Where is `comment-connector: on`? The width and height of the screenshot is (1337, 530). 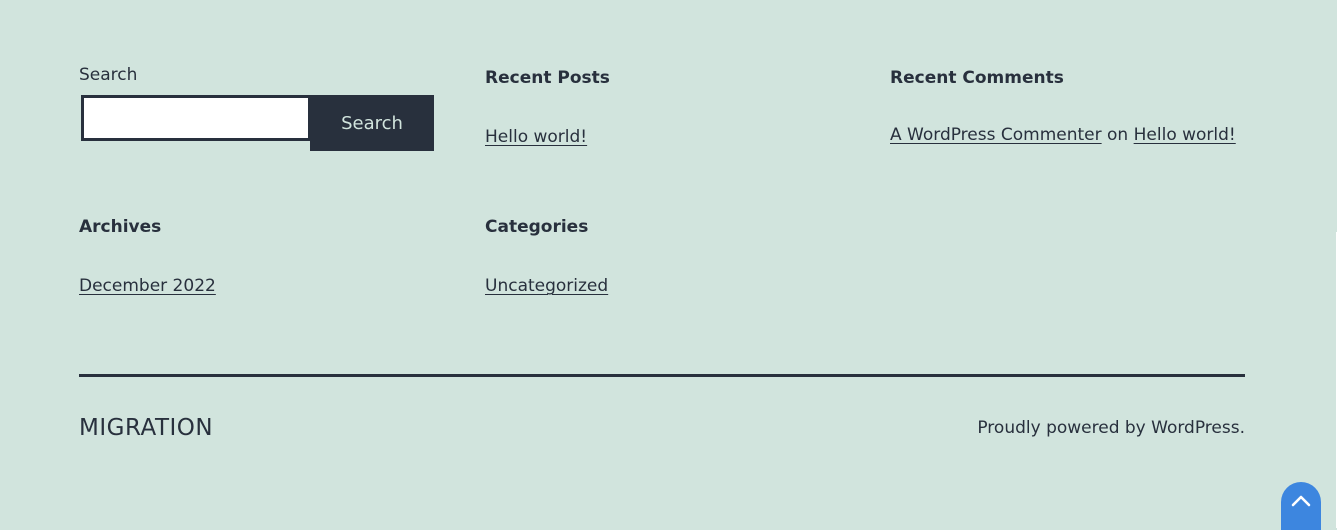 comment-connector: on is located at coordinates (1118, 135).